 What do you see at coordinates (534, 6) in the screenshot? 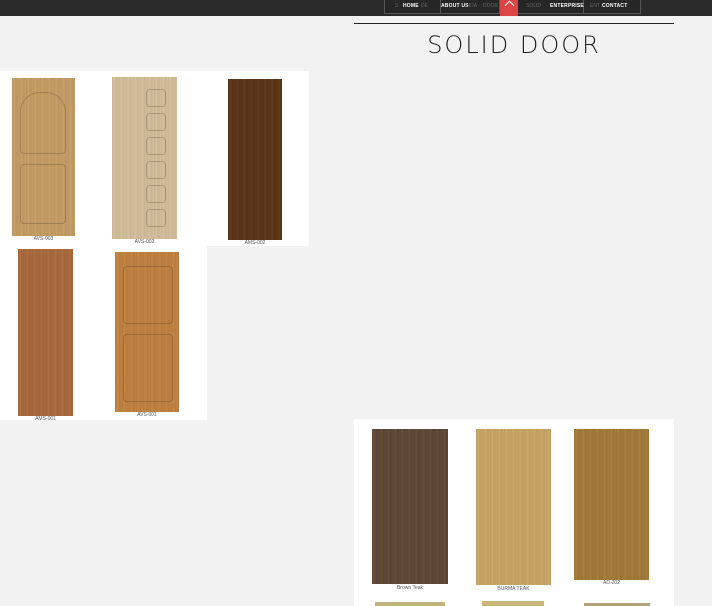
I see `nav-ghost-5: SOLID` at bounding box center [534, 6].